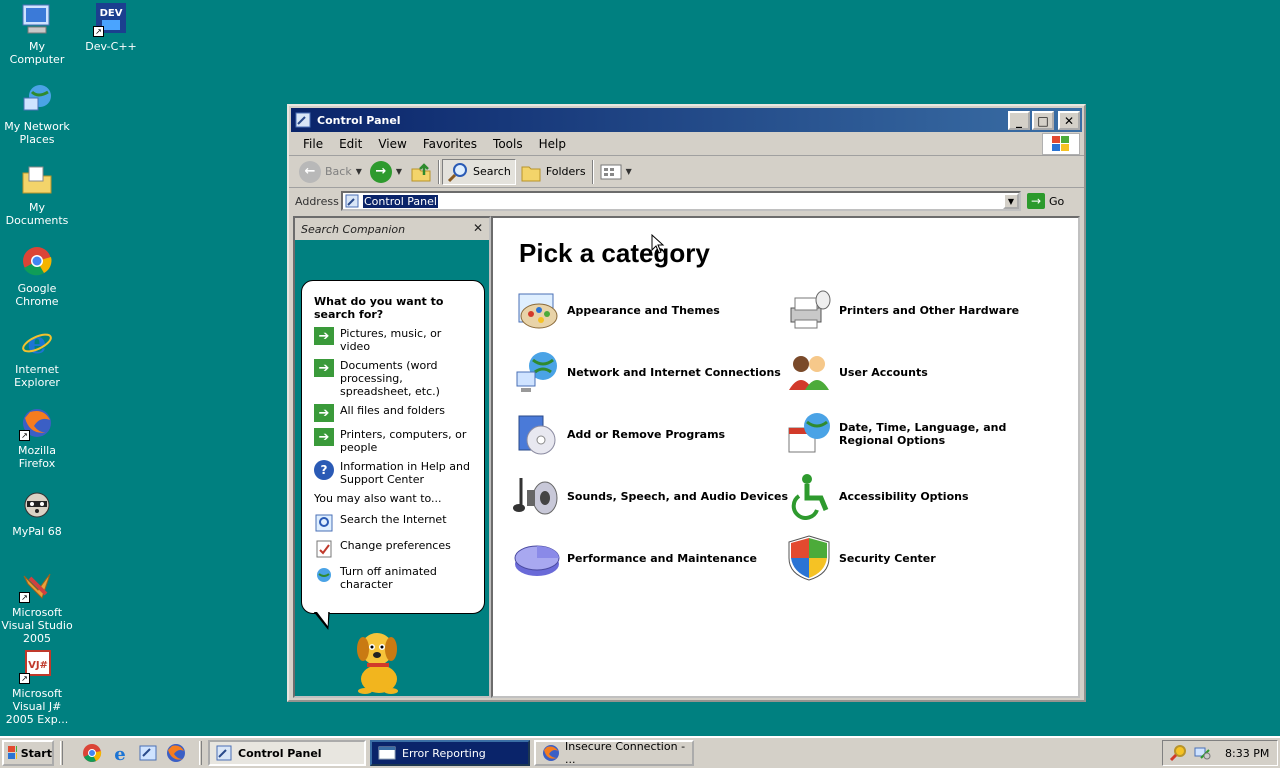 The width and height of the screenshot is (1280, 768). Describe the element at coordinates (394, 473) in the screenshot. I see `search-option-help: ? Information in Help and Support Center` at that location.